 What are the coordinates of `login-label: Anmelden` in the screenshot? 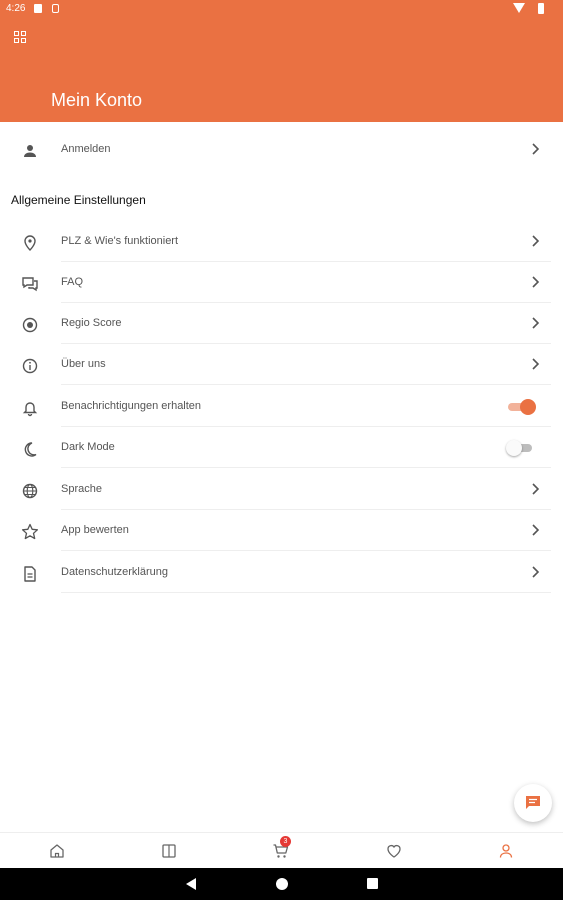 It's located at (86, 149).